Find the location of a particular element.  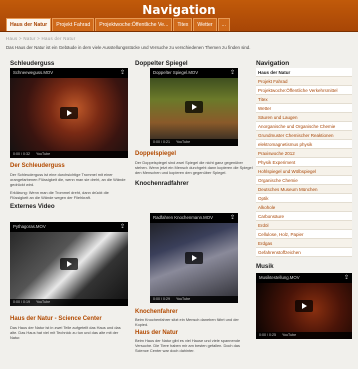

video-player-musik: Musiktestellung.MOV ⇪ 0:00 / 0:25 YouTube is located at coordinates (304, 306).